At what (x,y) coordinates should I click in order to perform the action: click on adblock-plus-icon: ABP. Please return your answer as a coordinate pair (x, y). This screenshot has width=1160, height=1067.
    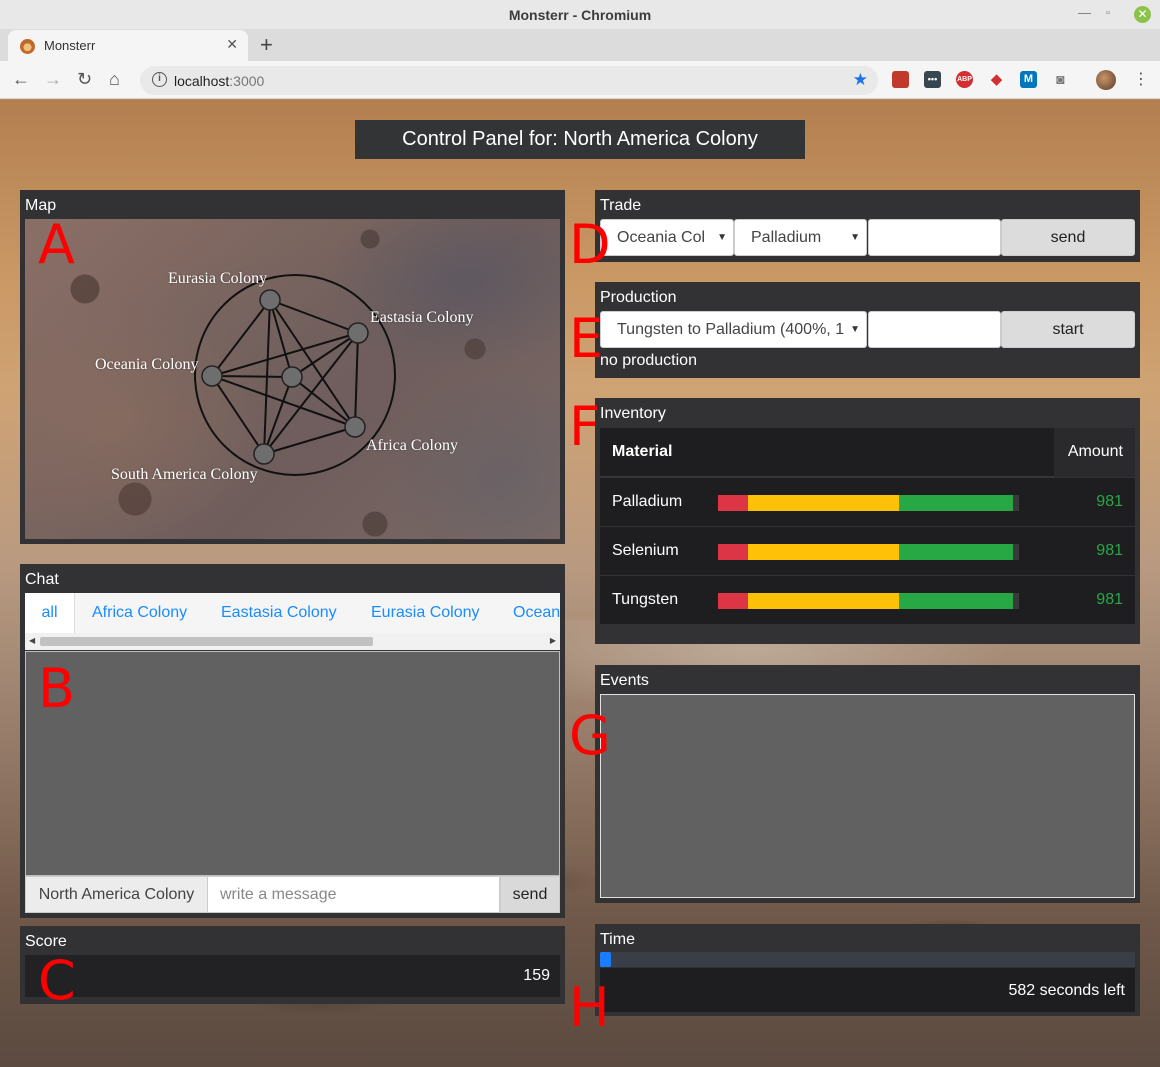
    Looking at the image, I should click on (964, 79).